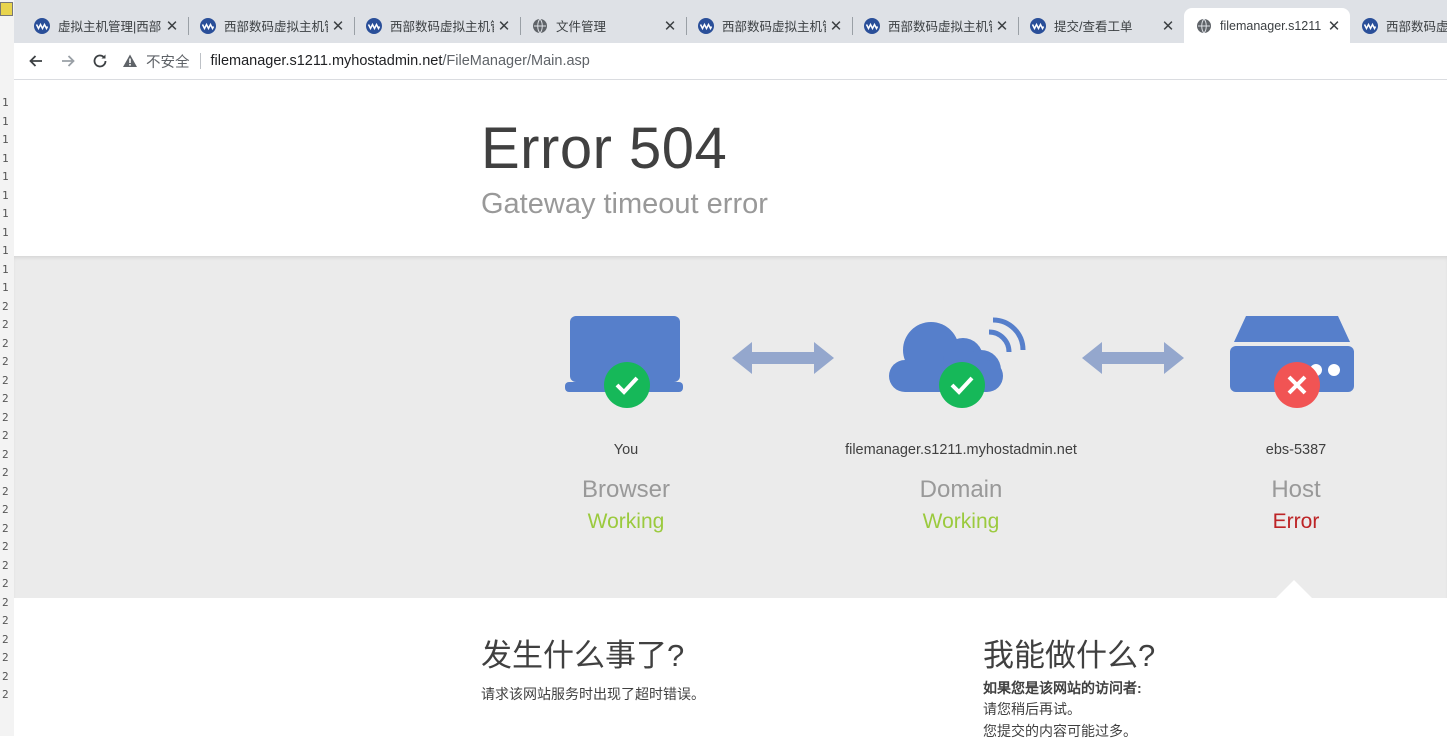 This screenshot has width=1447, height=741. I want to click on browser-name: Browser, so click(626, 489).